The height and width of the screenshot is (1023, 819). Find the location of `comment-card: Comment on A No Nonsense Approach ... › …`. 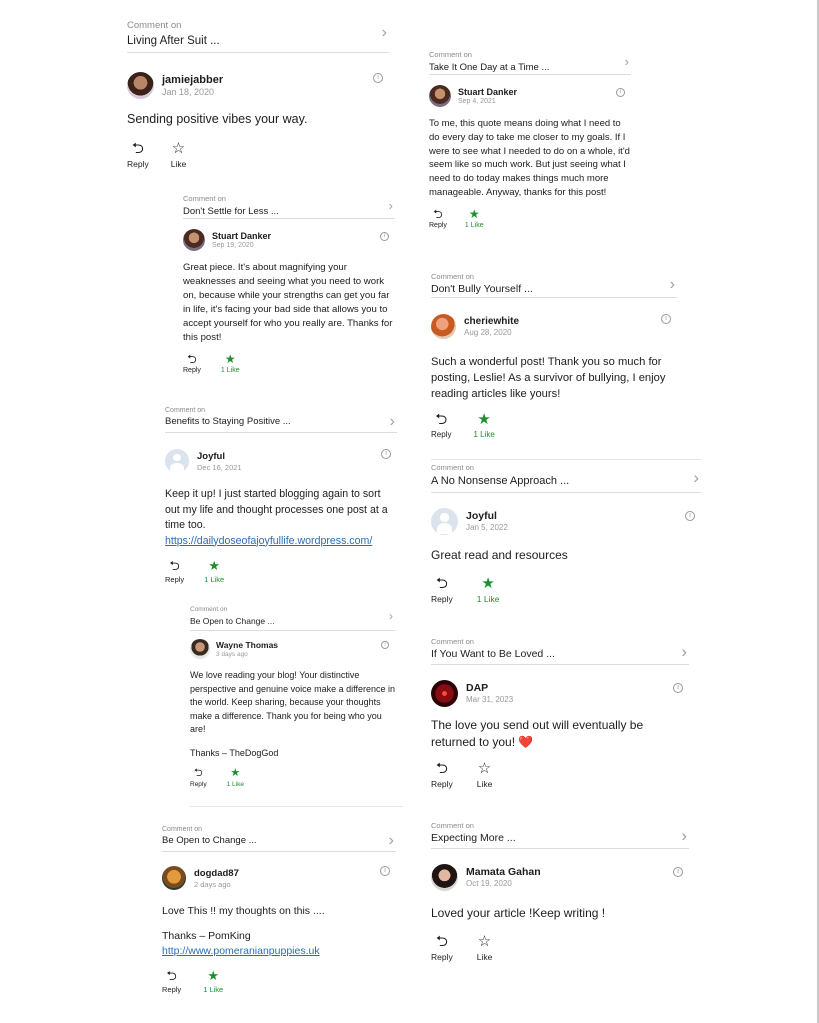

comment-card: Comment on A No Nonsense Approach ... › … is located at coordinates (566, 531).